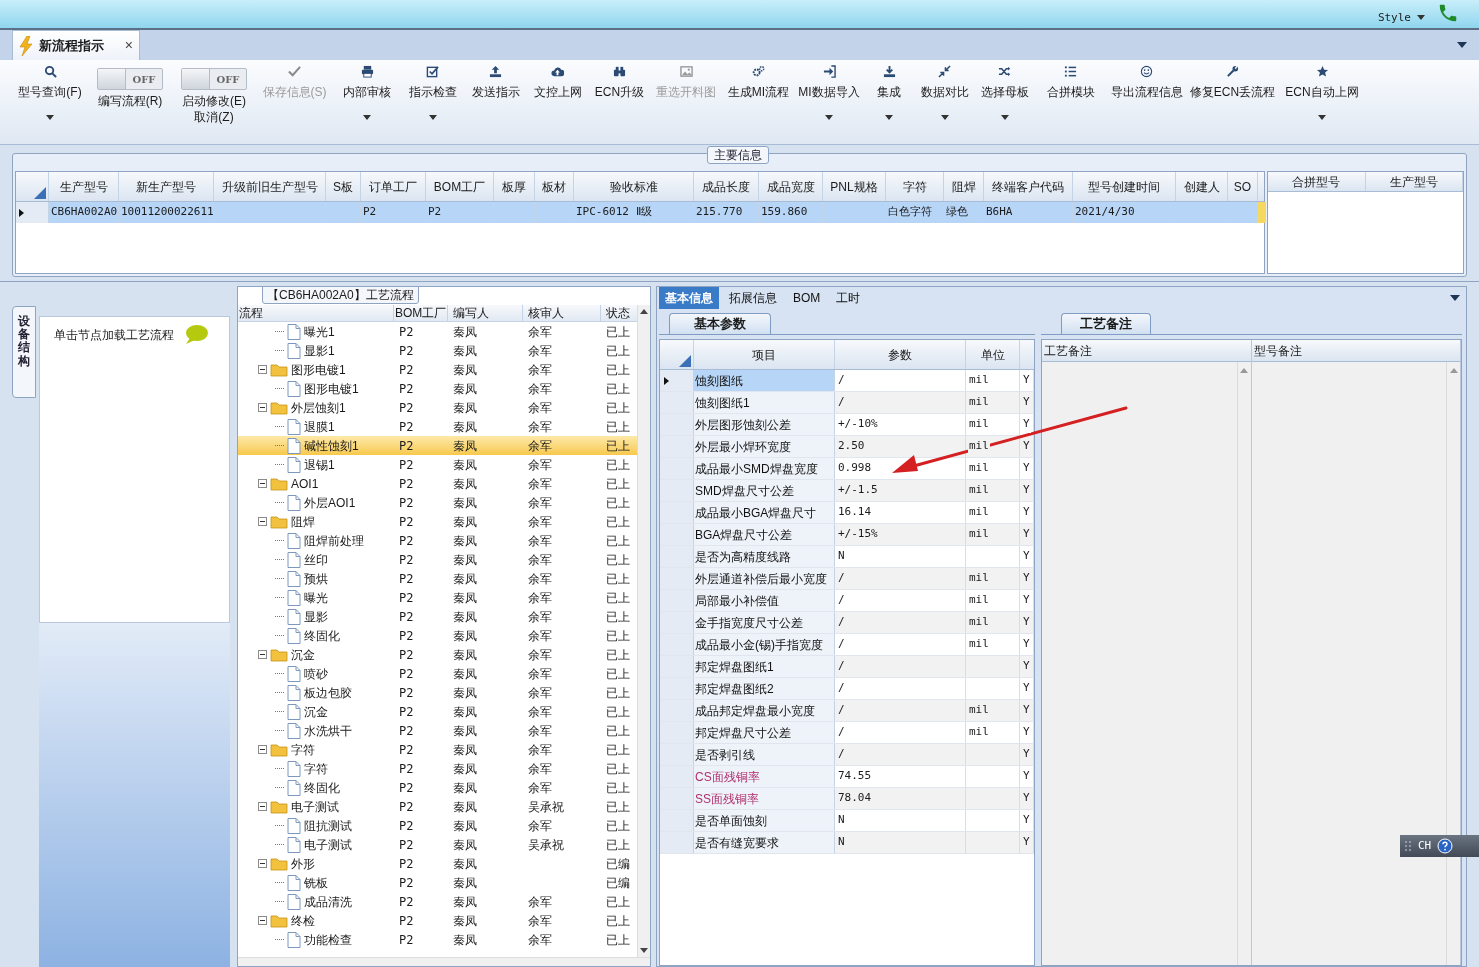 This screenshot has height=967, width=1479. Describe the element at coordinates (316, 313) in the screenshot. I see `column-header: 流程` at that location.